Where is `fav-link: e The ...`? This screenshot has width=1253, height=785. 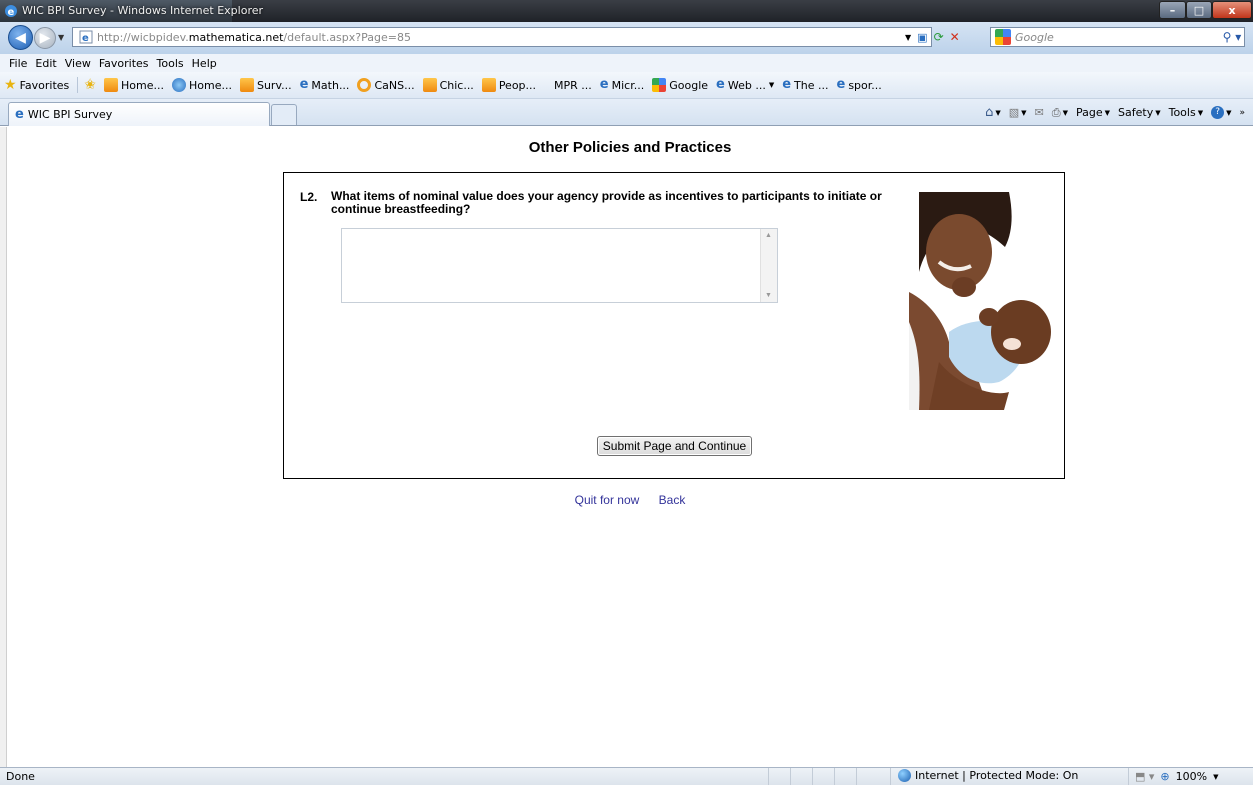 fav-link: e The ... is located at coordinates (805, 85).